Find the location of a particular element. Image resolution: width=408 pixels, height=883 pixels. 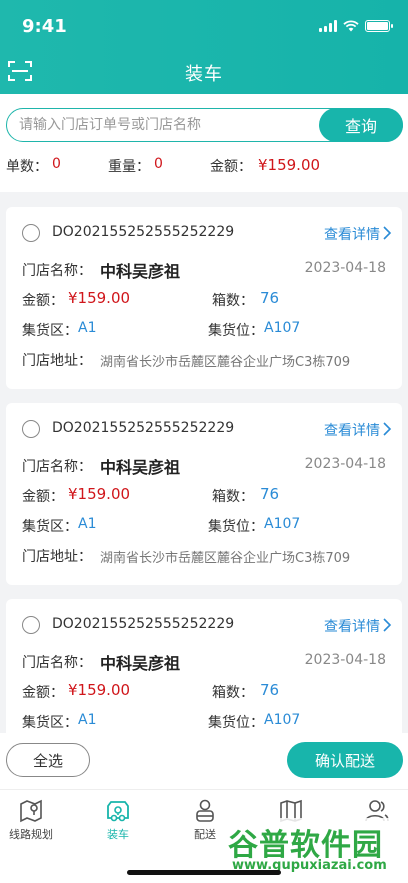

home-indicator is located at coordinates (204, 872).